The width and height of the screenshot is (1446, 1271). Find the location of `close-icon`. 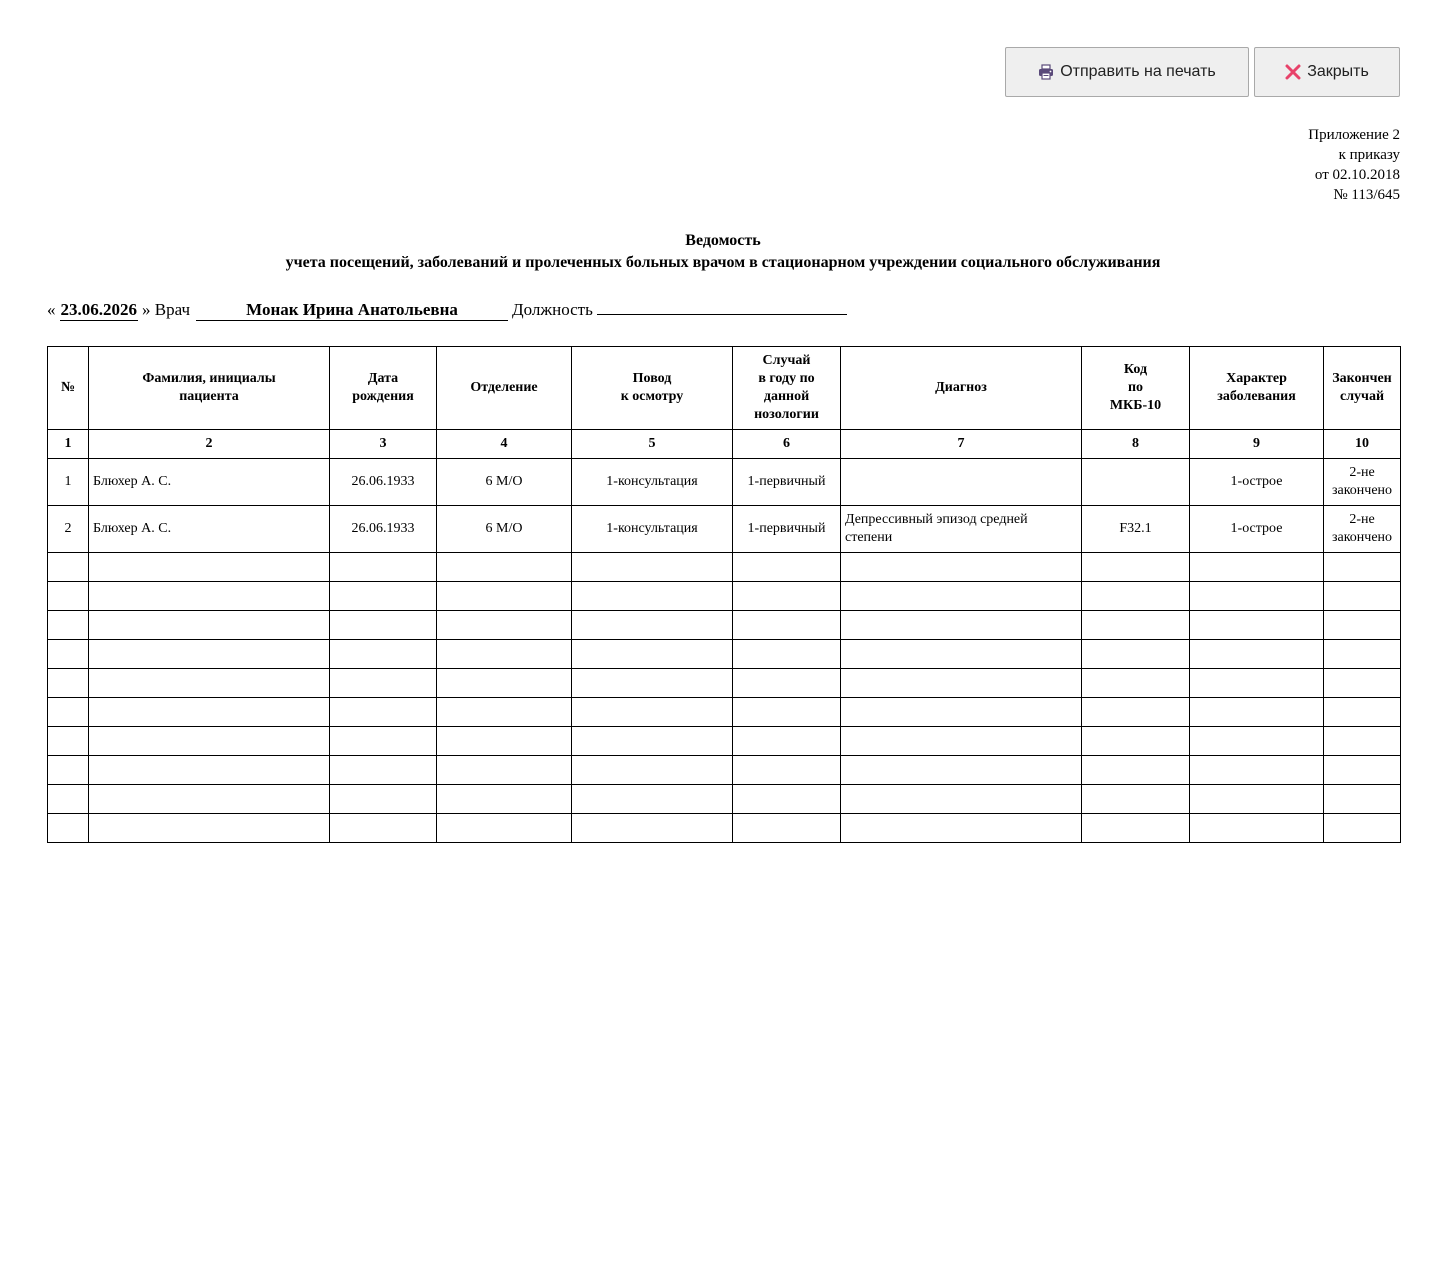

close-icon is located at coordinates (1293, 72).